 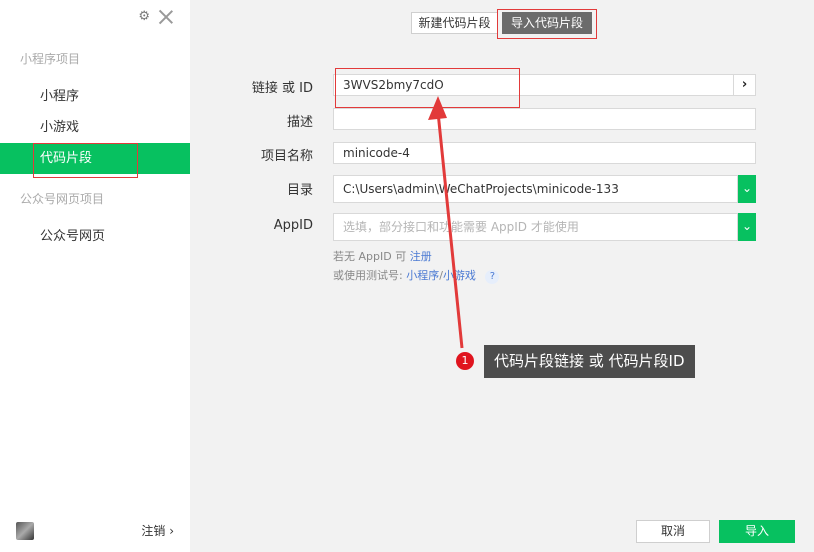 I want to click on cancel-button: 取消, so click(x=673, y=531).